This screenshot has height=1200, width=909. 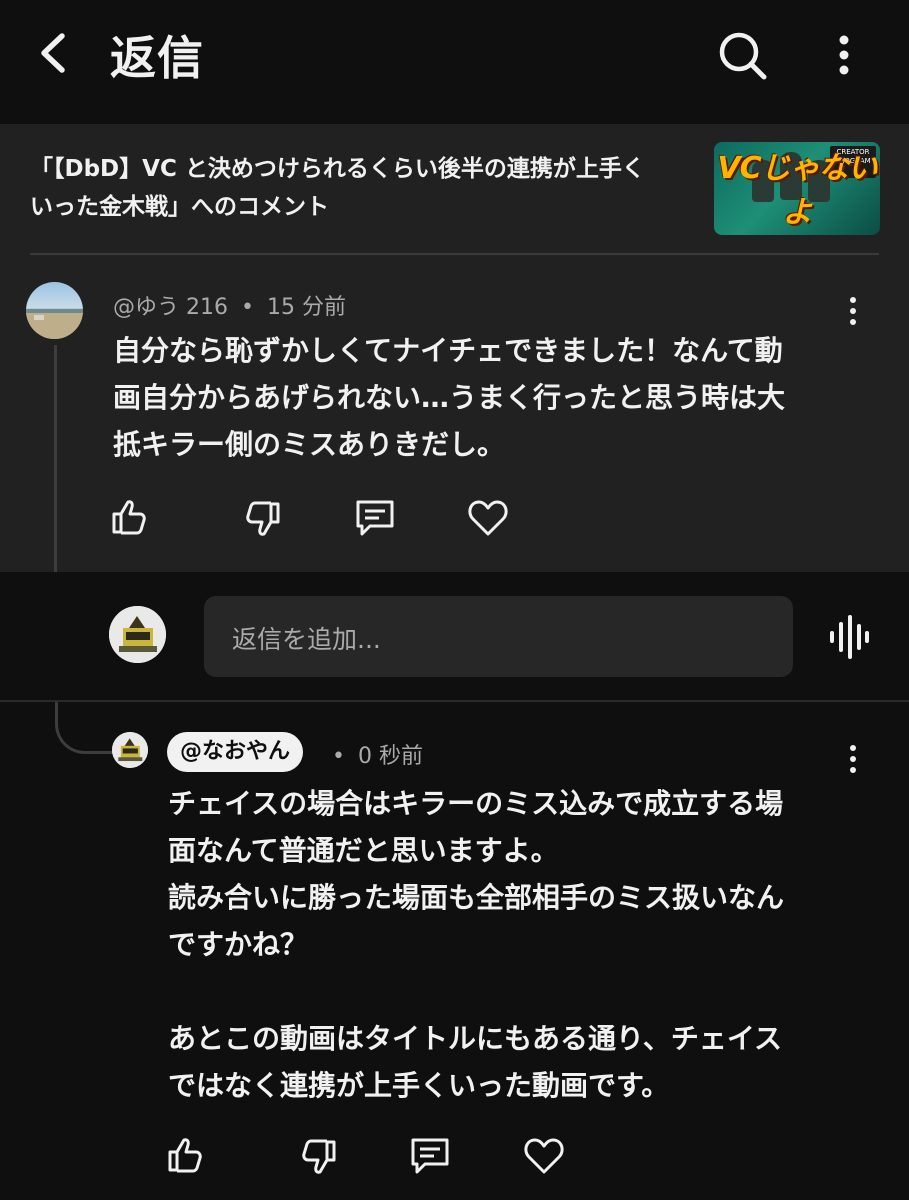 I want to click on more-options-button, so click(x=844, y=55).